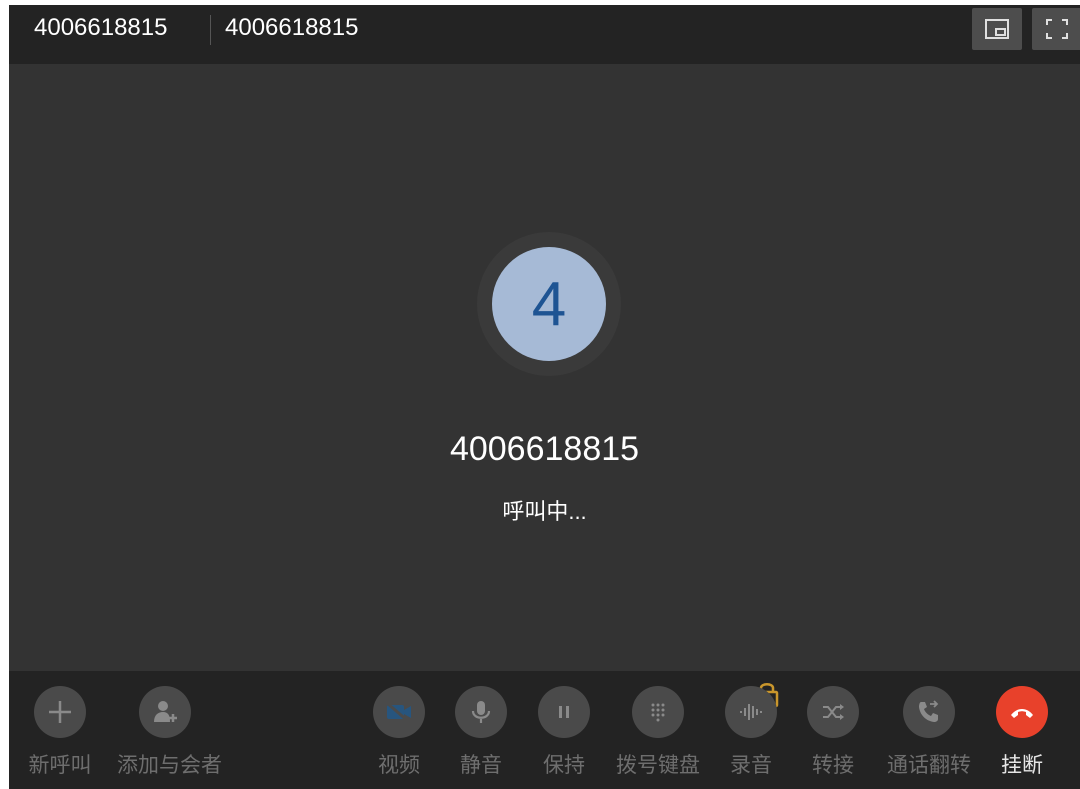 This screenshot has width=1080, height=789. I want to click on top-bar: 4006618815 4006618815, so click(544, 34).